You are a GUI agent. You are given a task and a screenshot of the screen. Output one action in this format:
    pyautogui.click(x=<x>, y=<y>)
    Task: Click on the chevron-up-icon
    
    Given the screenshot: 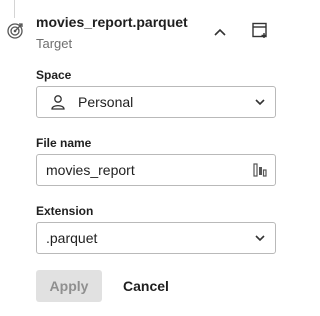 What is the action you would take?
    pyautogui.click(x=220, y=33)
    